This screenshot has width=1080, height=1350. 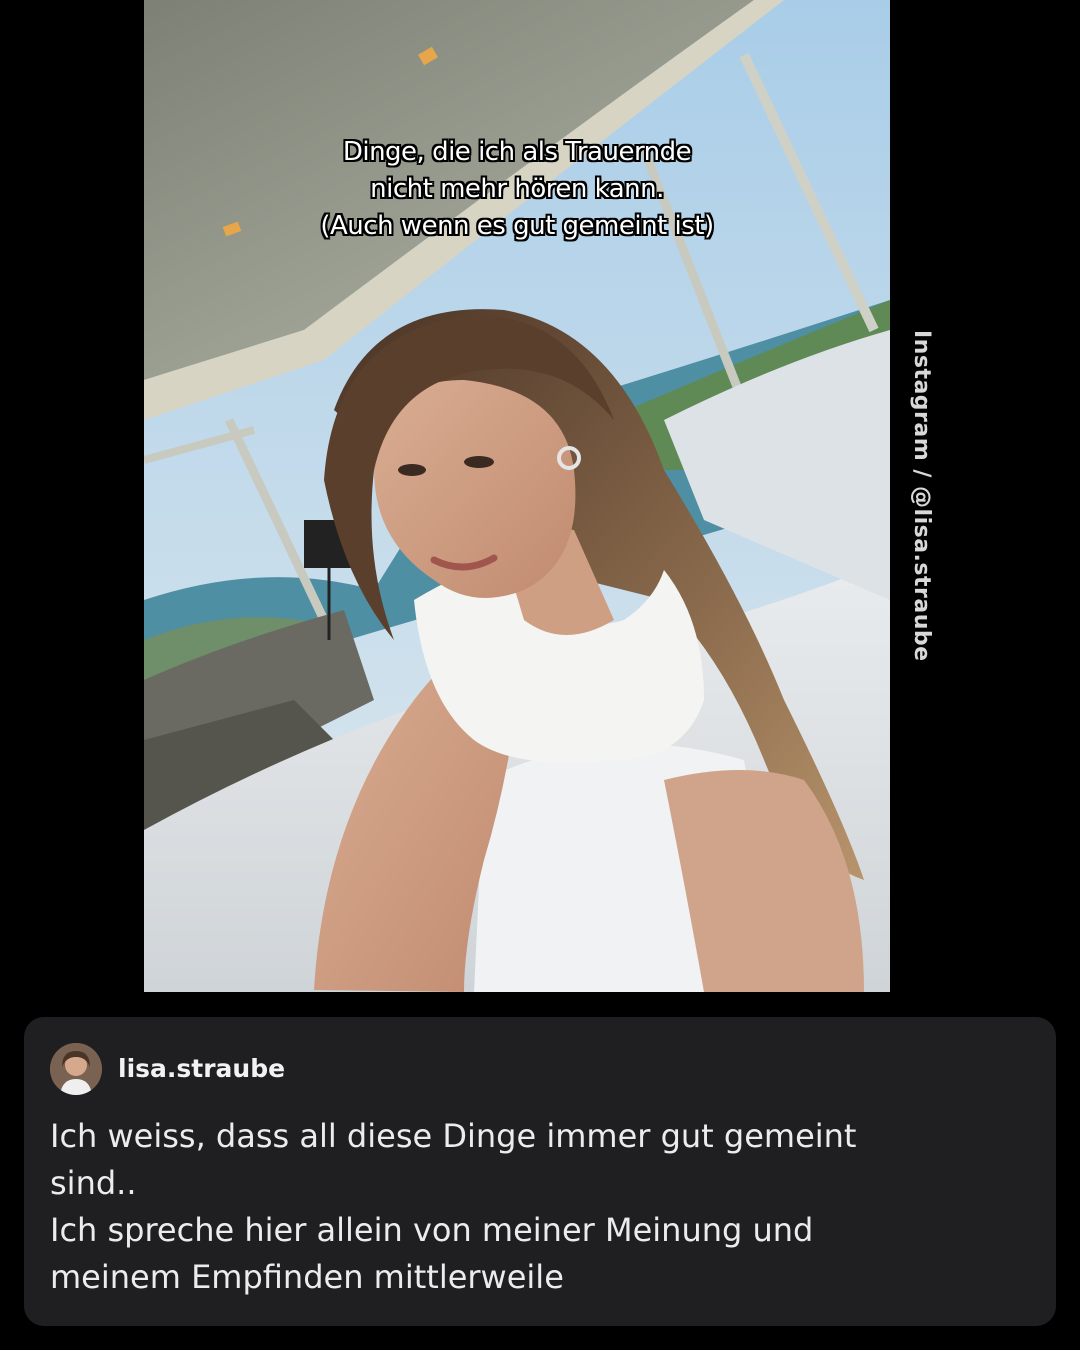 I want to click on caption-line: sind.., so click(x=93, y=1183).